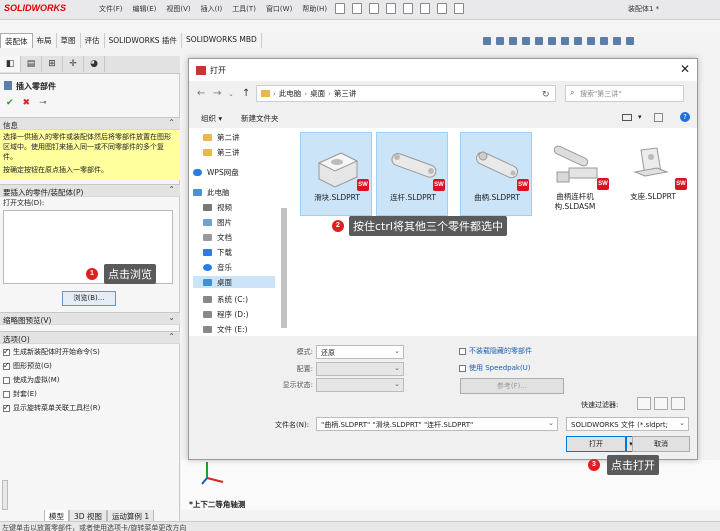  What do you see at coordinates (624, 93) in the screenshot?
I see `search-input: 搜索"第三讲"` at bounding box center [624, 93].